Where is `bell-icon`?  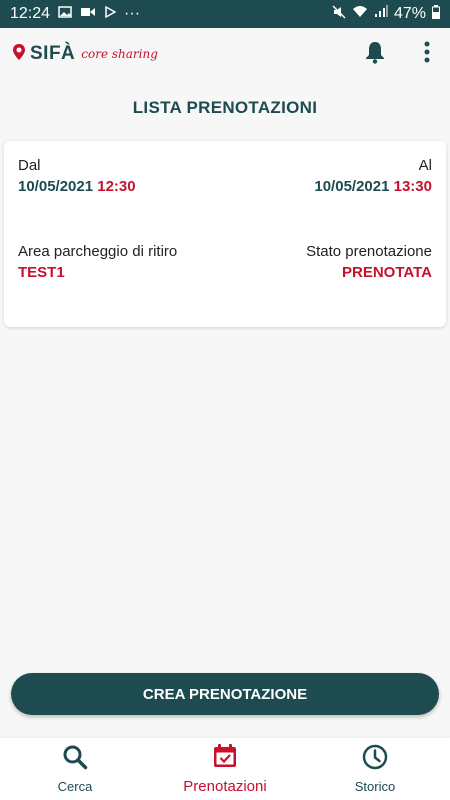 bell-icon is located at coordinates (375, 54).